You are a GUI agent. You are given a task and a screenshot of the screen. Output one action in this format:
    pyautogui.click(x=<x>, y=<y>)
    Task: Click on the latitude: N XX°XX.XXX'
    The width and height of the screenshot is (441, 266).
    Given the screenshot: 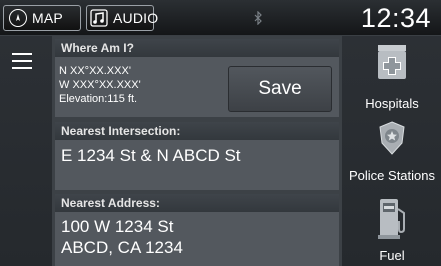 What is the action you would take?
    pyautogui.click(x=95, y=71)
    